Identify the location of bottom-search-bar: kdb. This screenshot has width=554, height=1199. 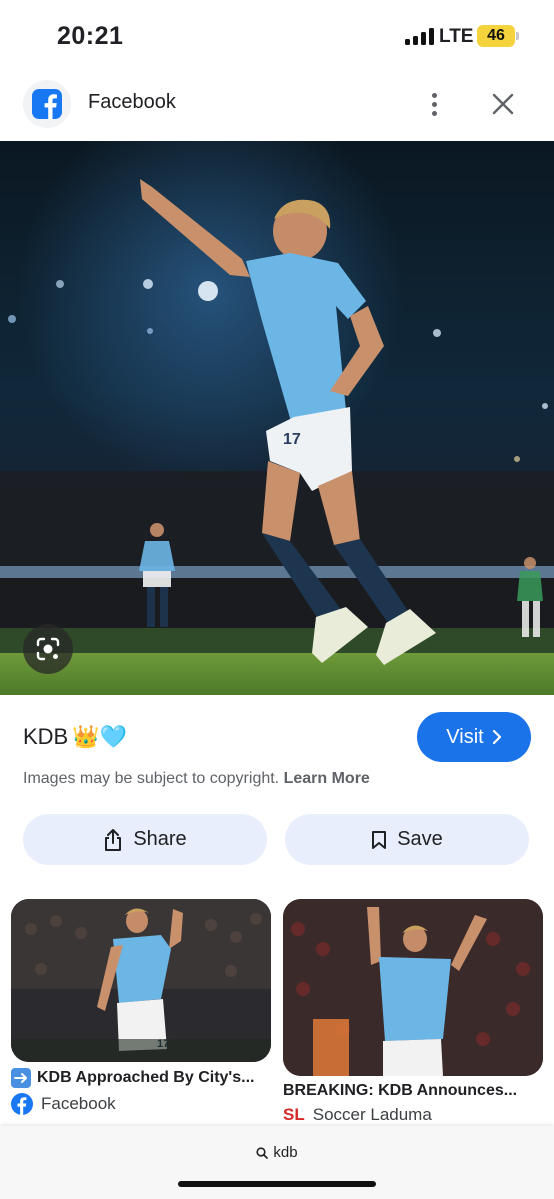
(277, 1162).